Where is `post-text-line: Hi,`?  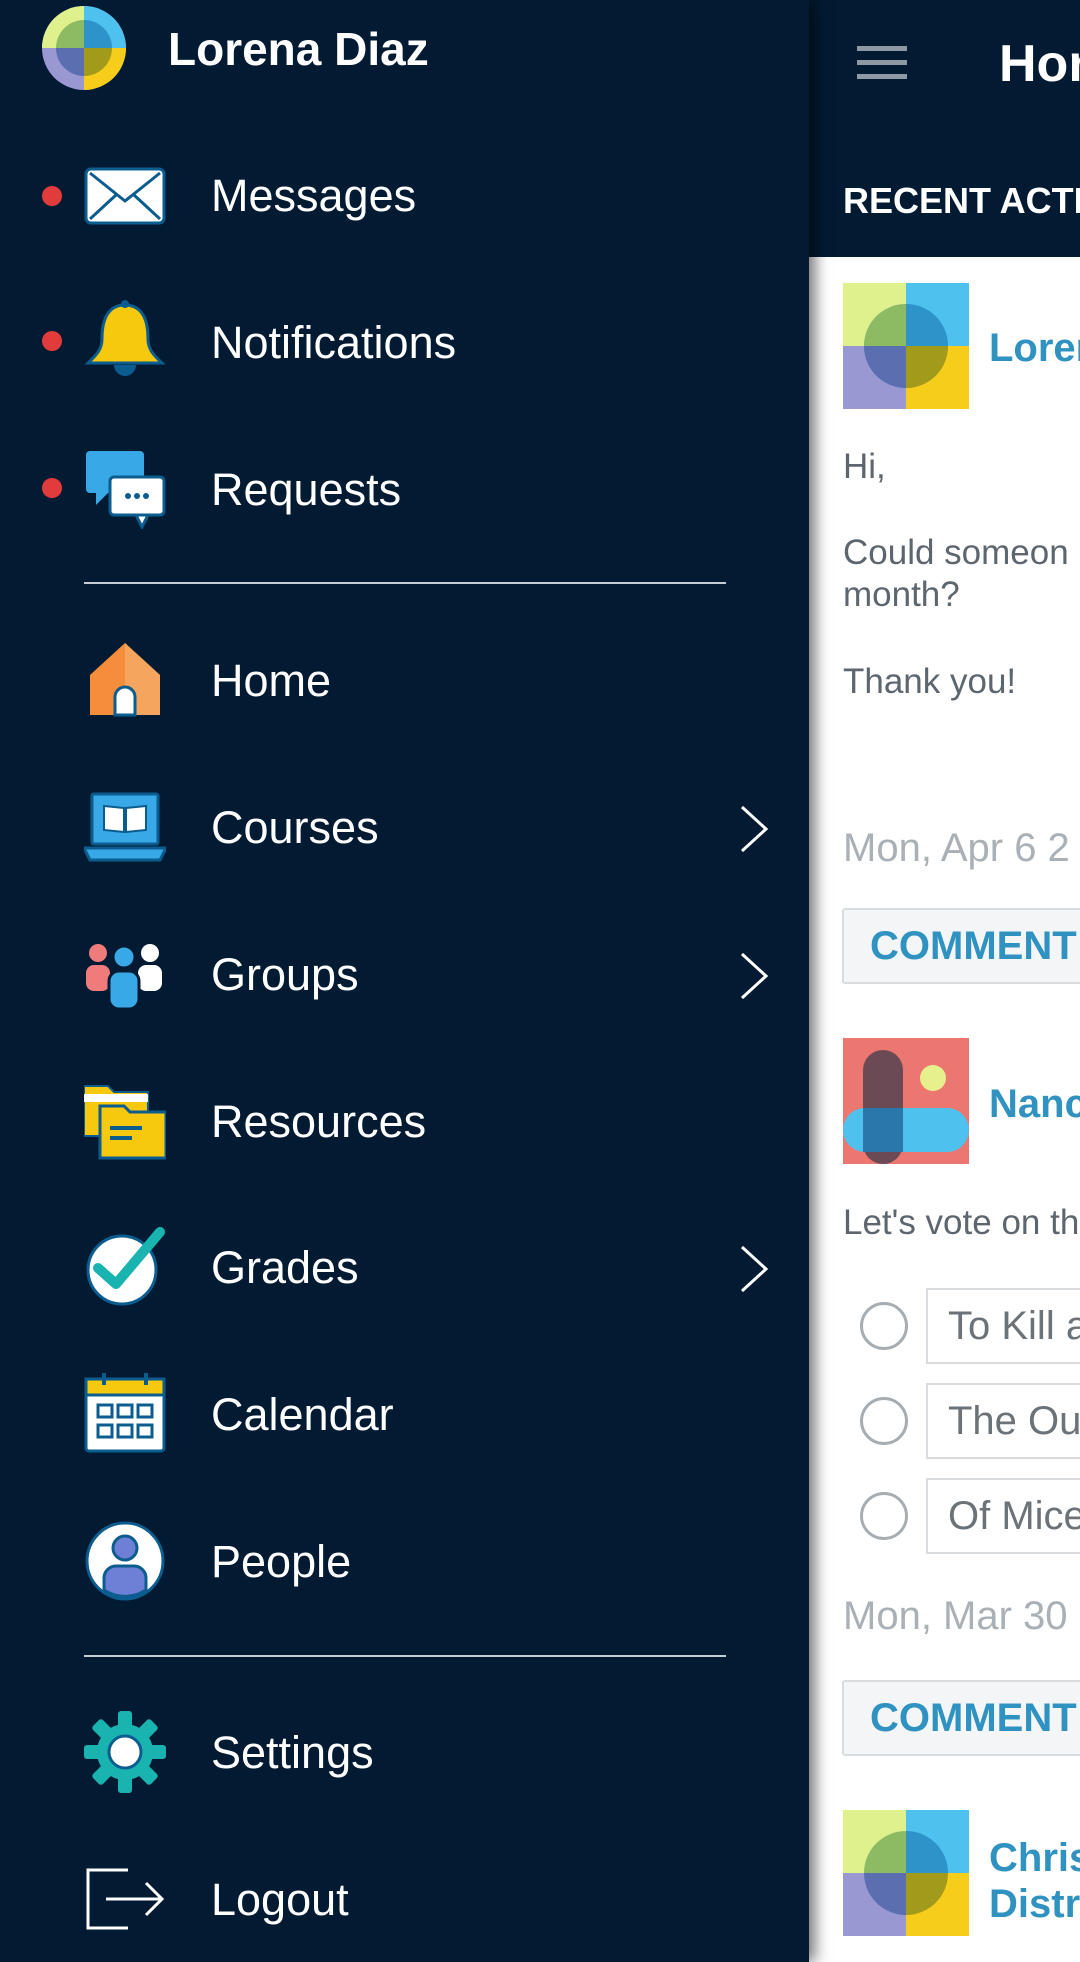 post-text-line: Hi, is located at coordinates (864, 466).